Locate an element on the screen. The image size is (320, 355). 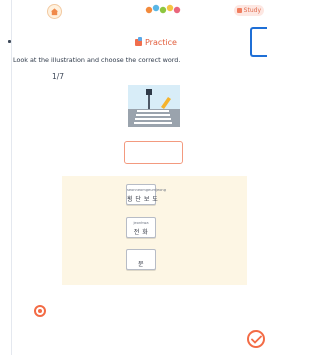
choice-option-1: seonneomgeumjeong 횡 단 보 도 is located at coordinates (146, 194).